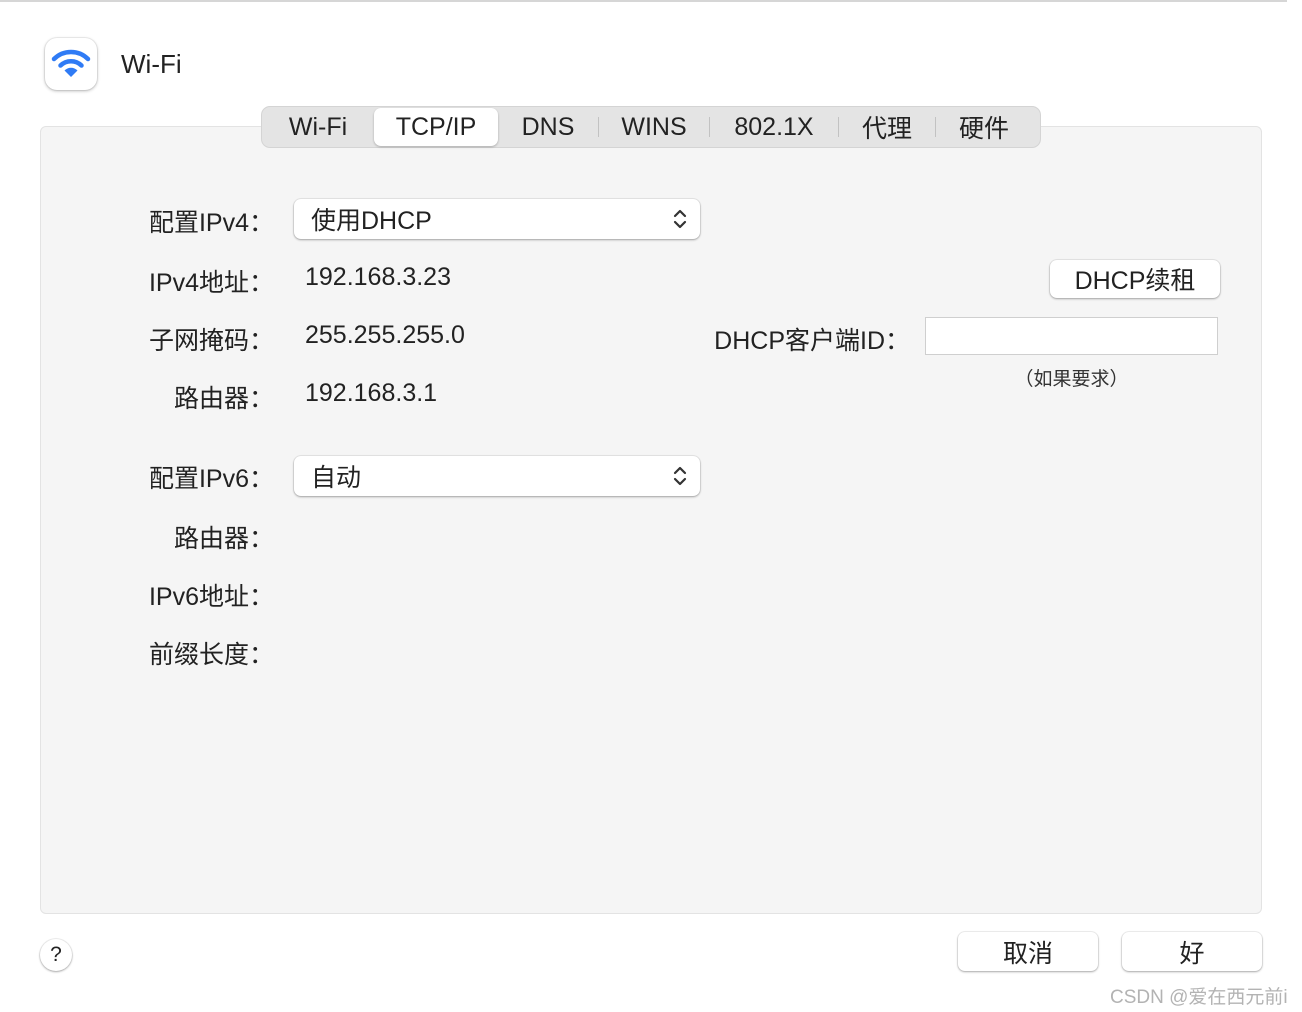 This screenshot has width=1302, height=1012. I want to click on ipv4-address-value: 192.168.3.23, so click(378, 277).